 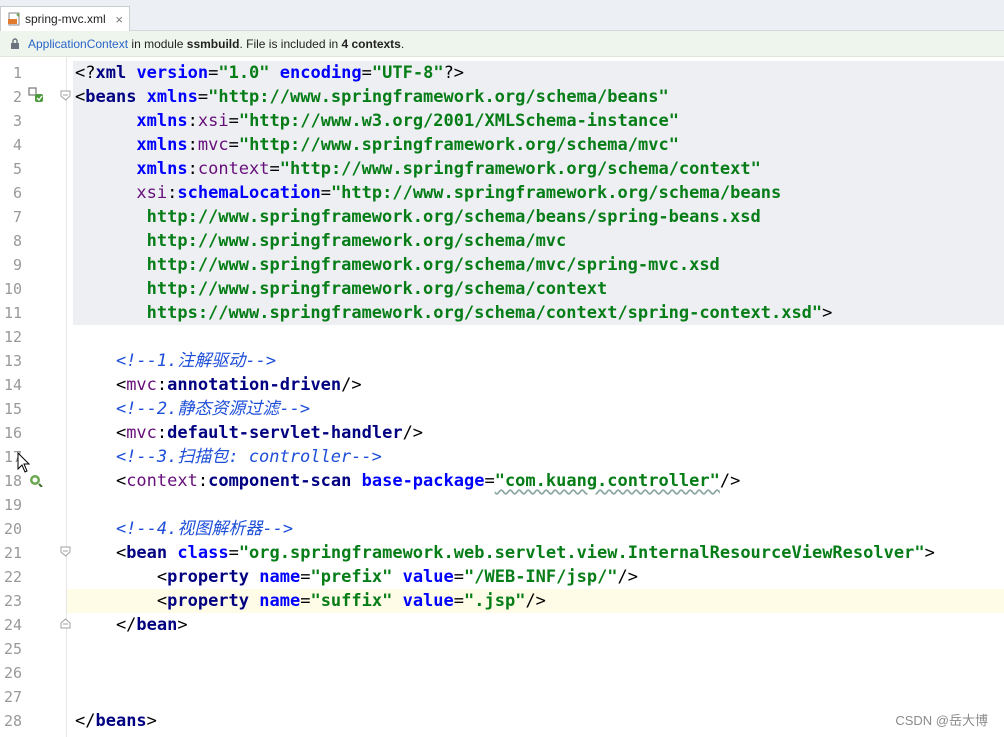 What do you see at coordinates (116, 721) in the screenshot?
I see `code-text: </beans>` at bounding box center [116, 721].